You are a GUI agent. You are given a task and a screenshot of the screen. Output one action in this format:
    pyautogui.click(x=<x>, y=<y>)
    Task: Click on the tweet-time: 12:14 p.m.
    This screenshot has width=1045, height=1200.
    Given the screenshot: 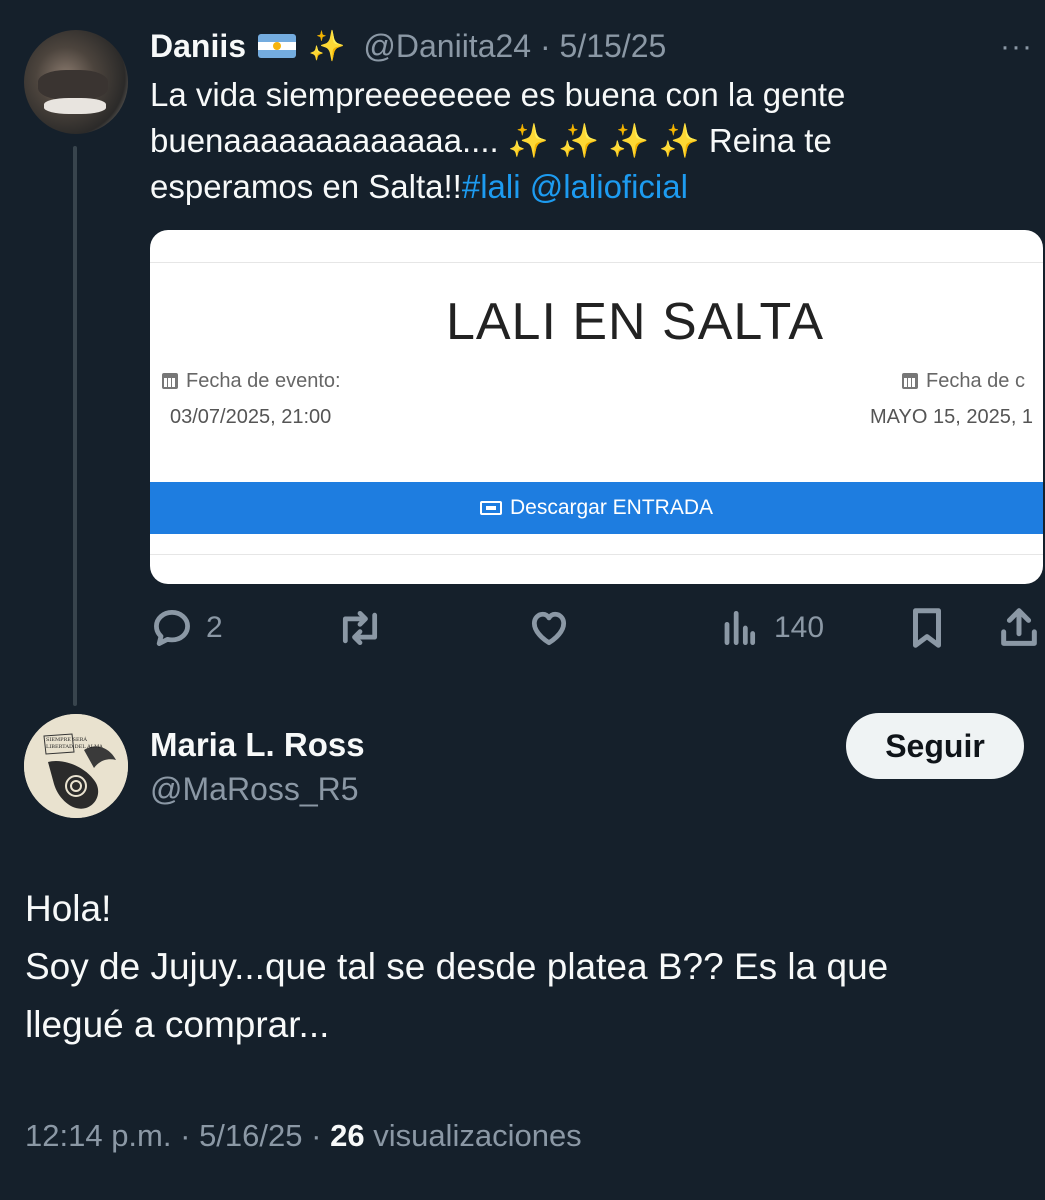 What is the action you would take?
    pyautogui.click(x=98, y=1135)
    